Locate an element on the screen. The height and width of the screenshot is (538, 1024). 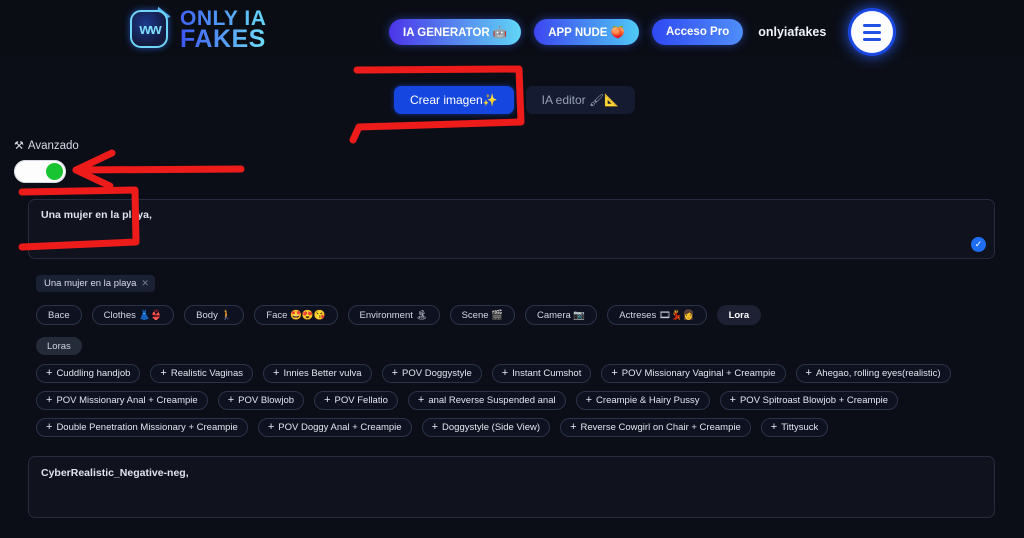
advanced-label-row: ⚒ Avanzado is located at coordinates (46, 146).